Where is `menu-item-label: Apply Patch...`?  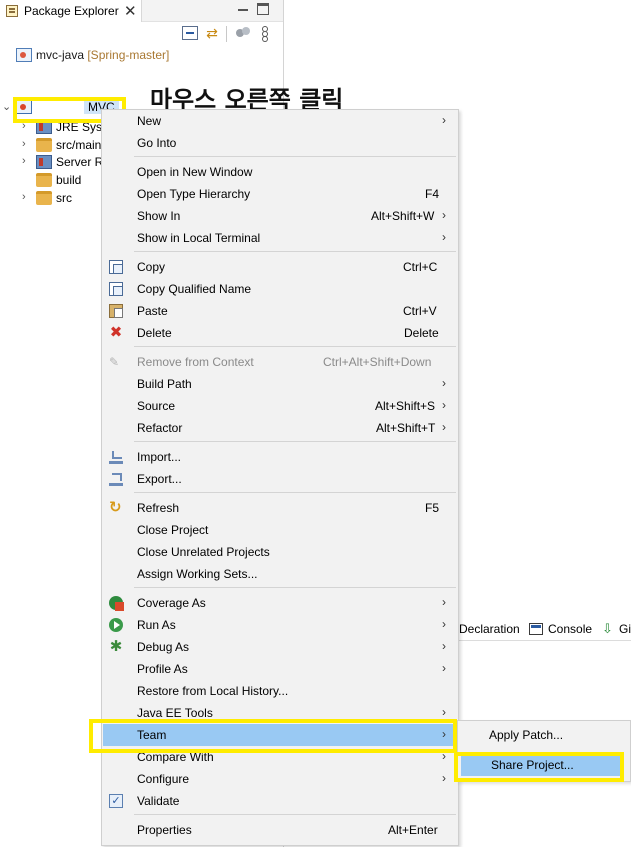 menu-item-label: Apply Patch... is located at coordinates (526, 735).